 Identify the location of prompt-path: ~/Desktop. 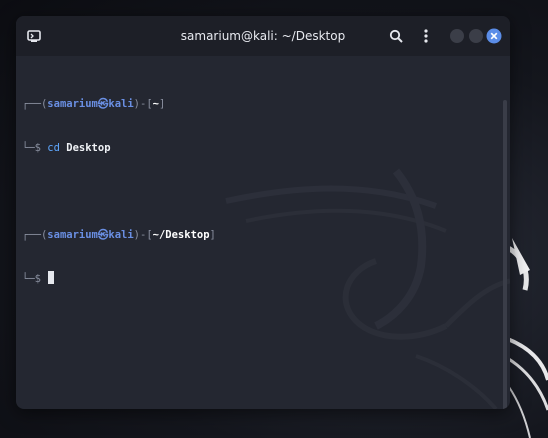
(181, 234).